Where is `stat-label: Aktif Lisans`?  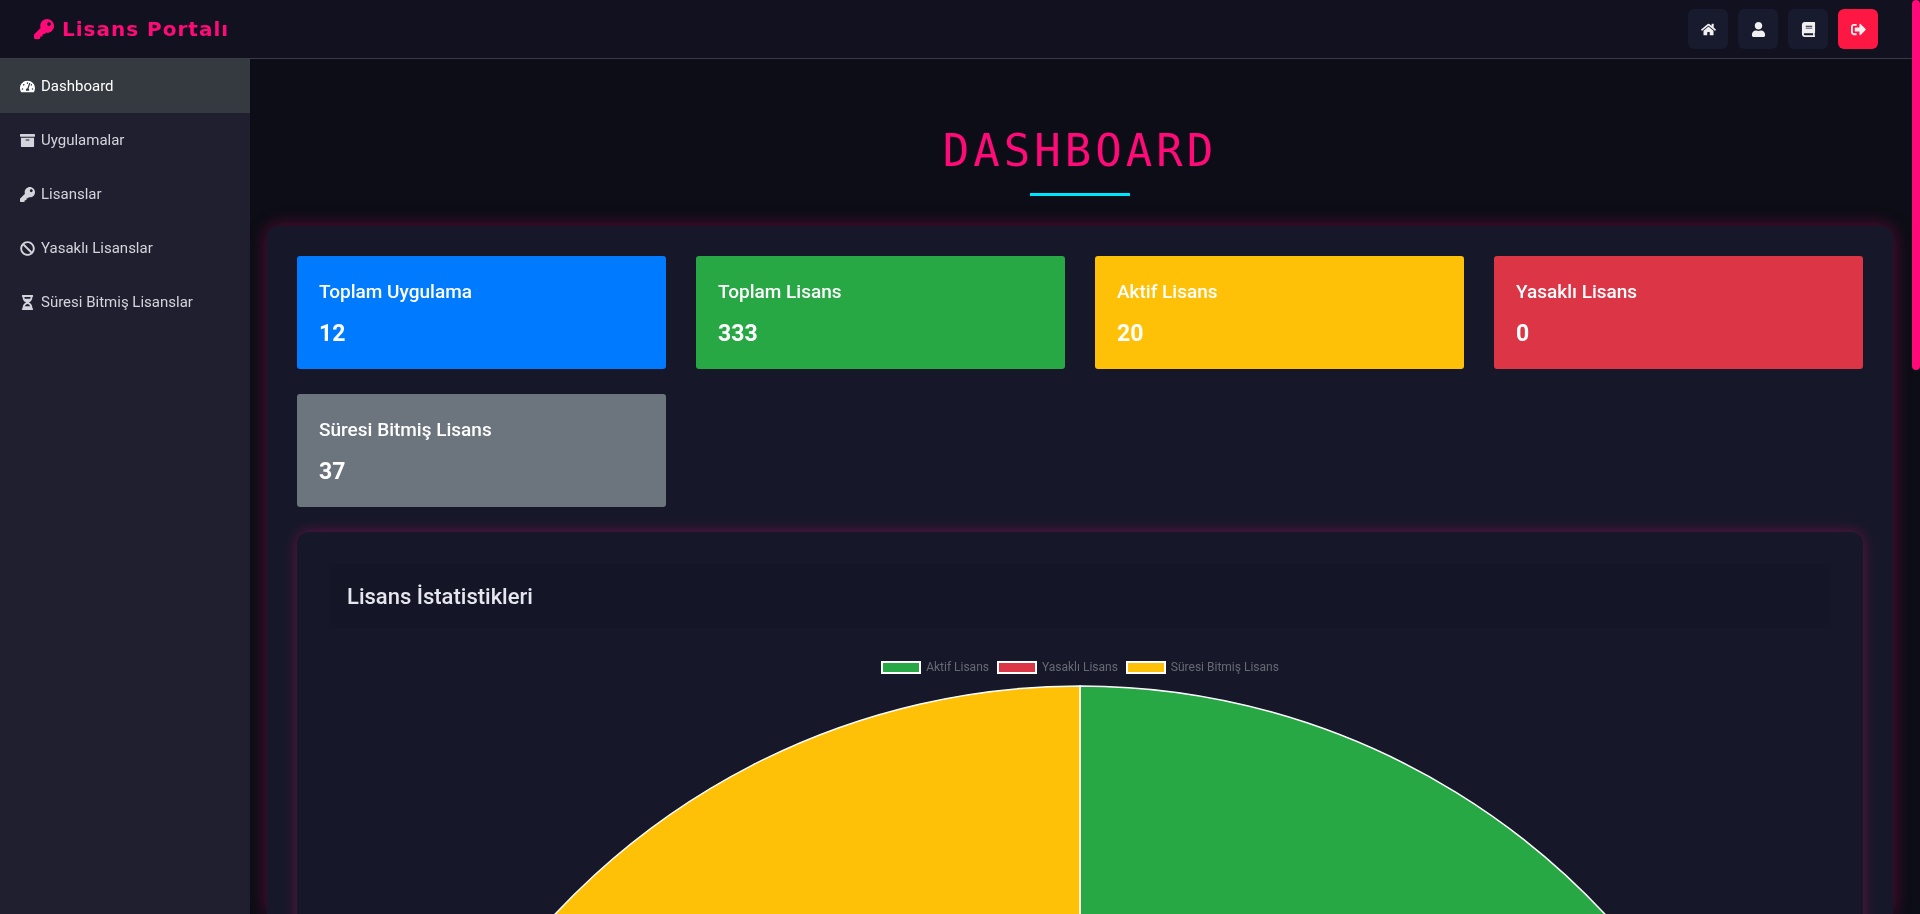
stat-label: Aktif Lisans is located at coordinates (1168, 292).